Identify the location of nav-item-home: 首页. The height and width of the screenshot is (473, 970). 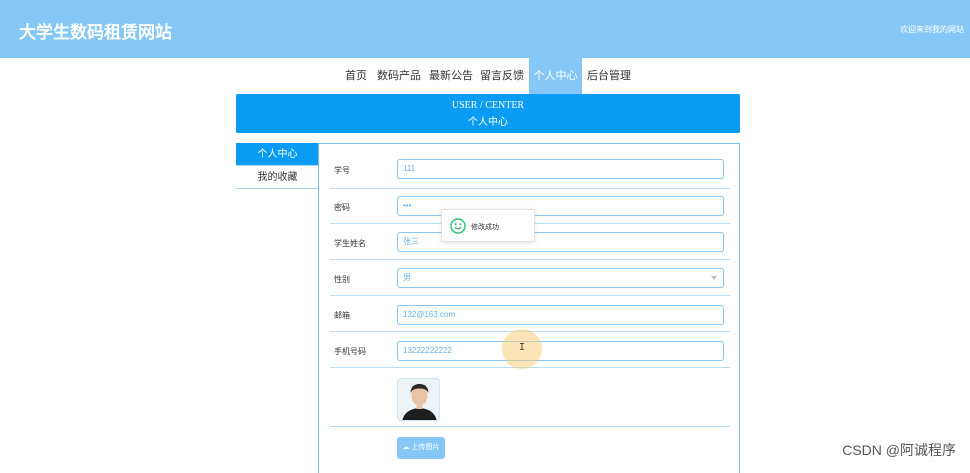
(356, 76).